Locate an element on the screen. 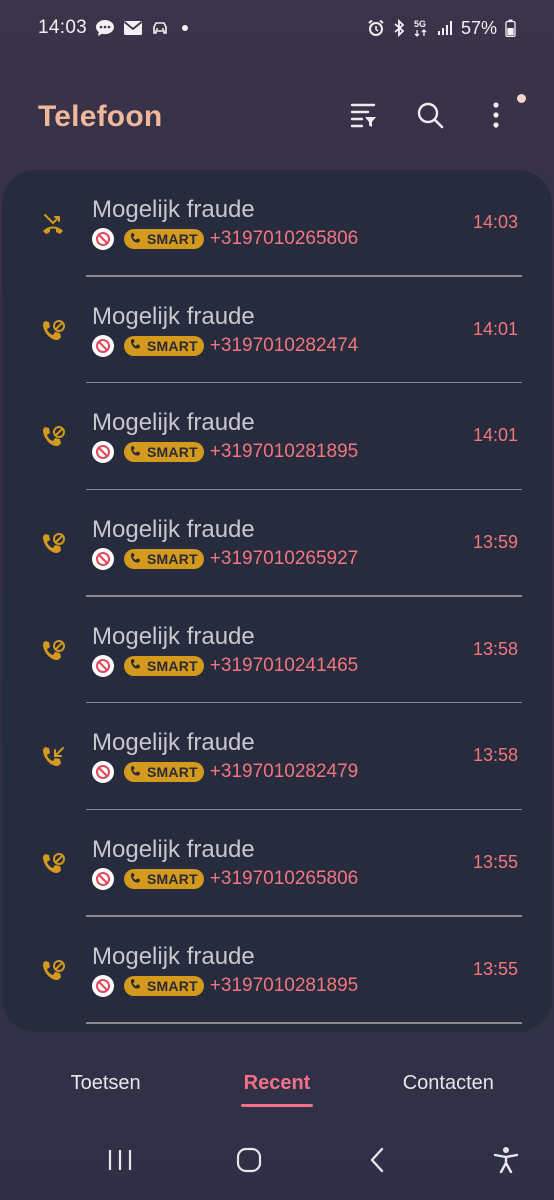 The width and height of the screenshot is (554, 1200). phone-number: +3197010265806 is located at coordinates (284, 238).